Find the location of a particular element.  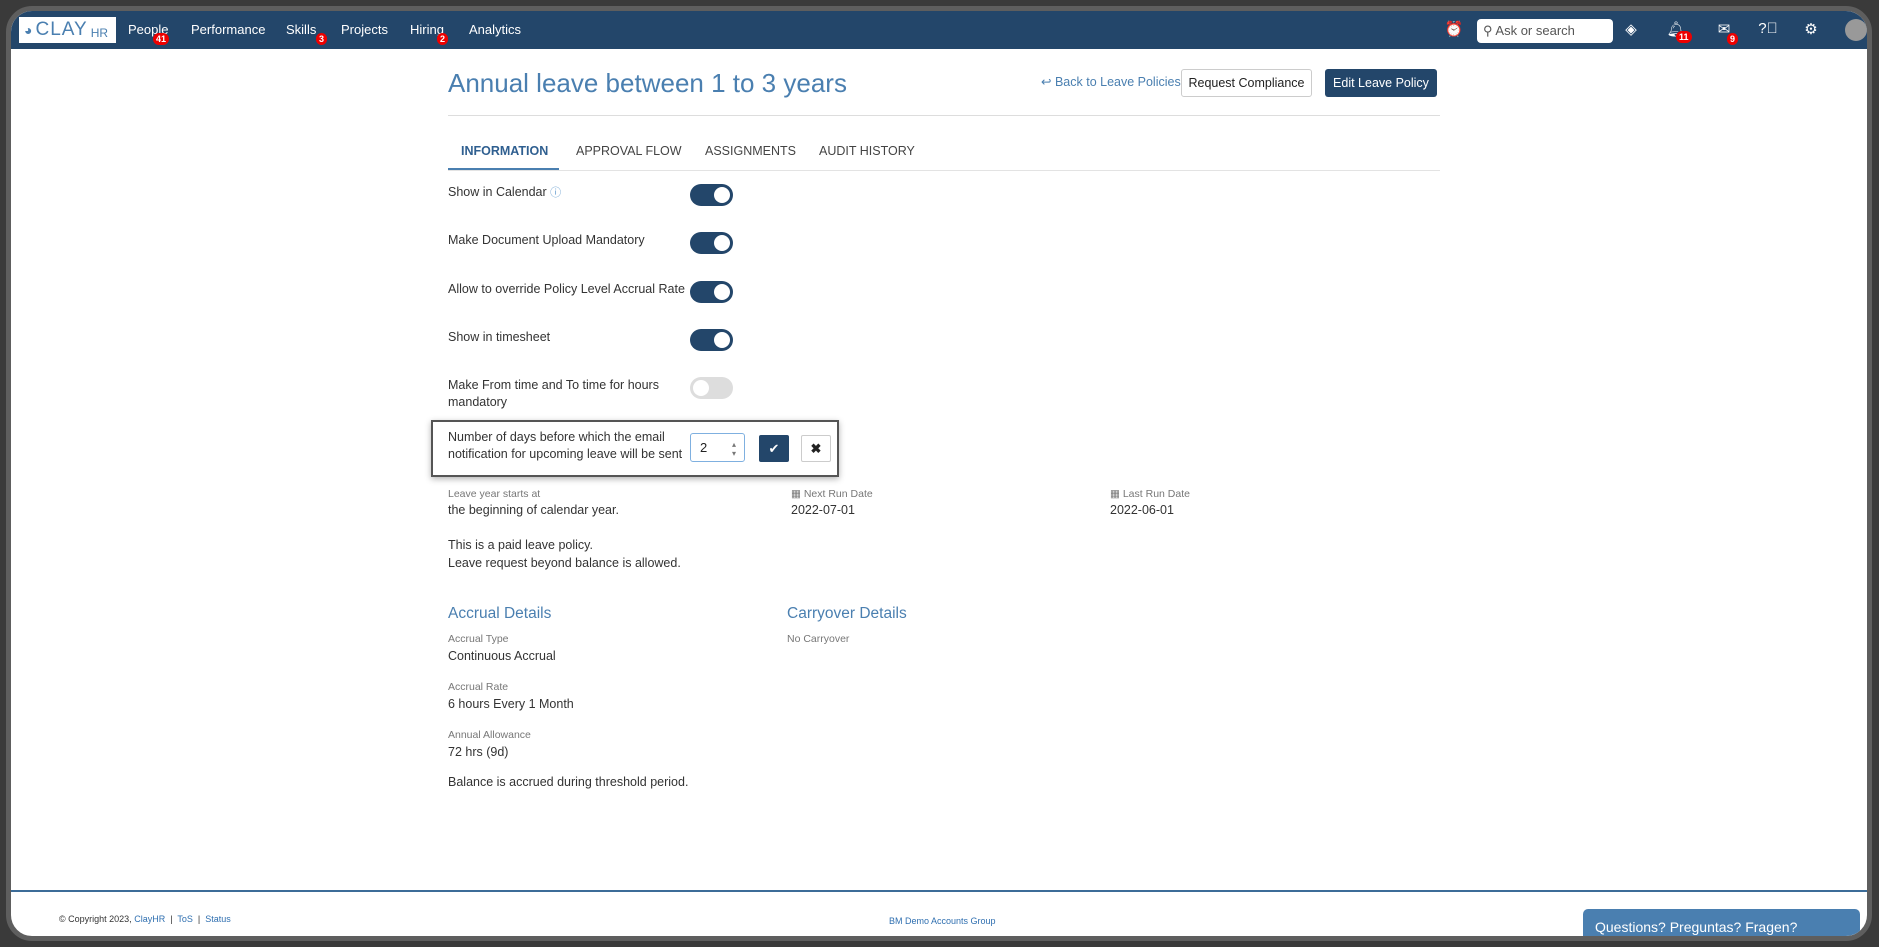

footer-divider is located at coordinates (939, 891).